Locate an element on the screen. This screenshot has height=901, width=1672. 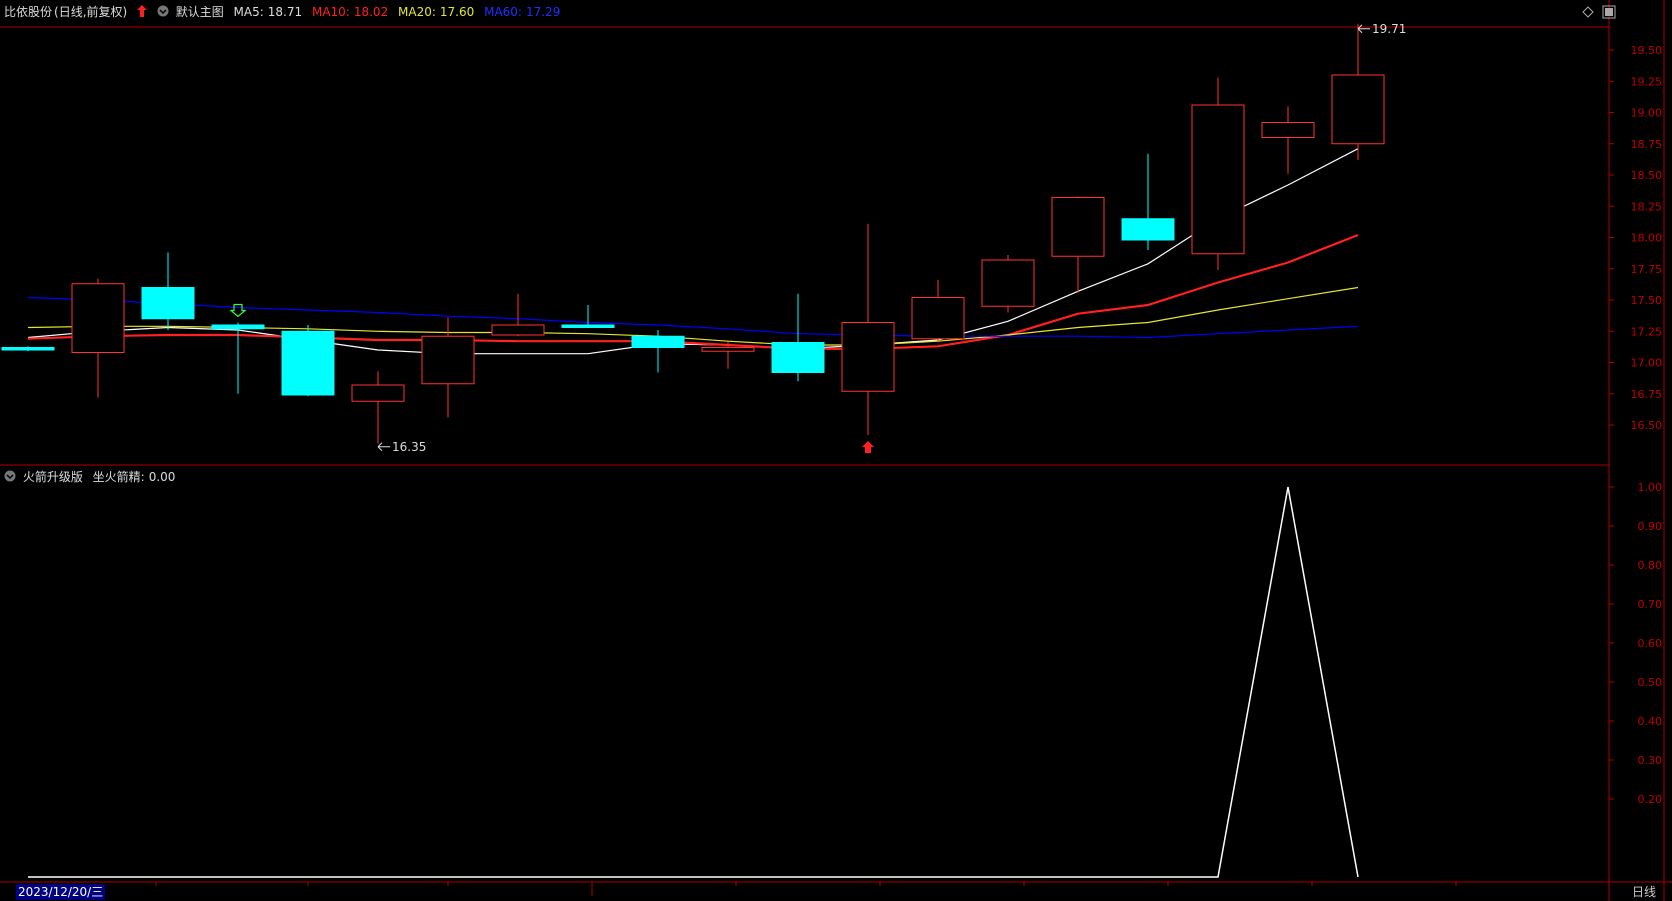
template-name: 默认主图 is located at coordinates (200, 12).